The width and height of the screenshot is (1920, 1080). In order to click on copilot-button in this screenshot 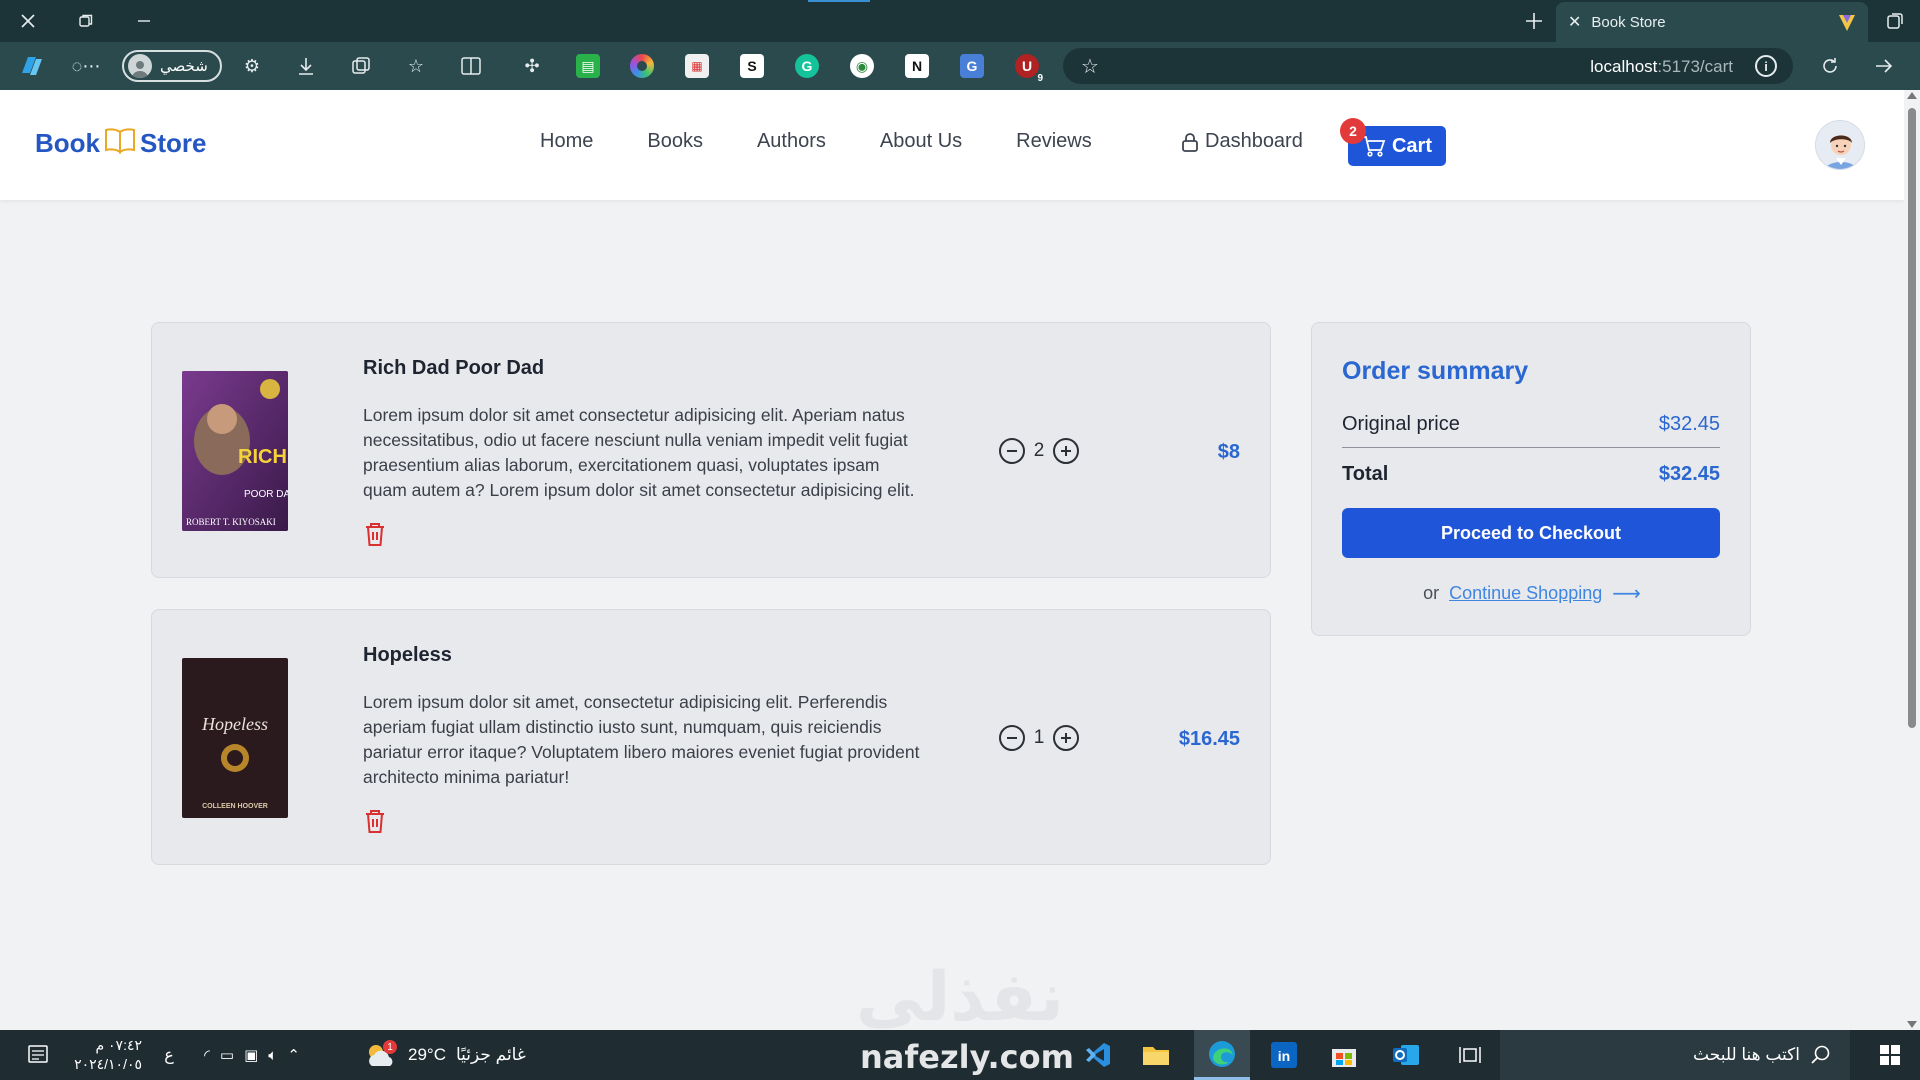, I will do `click(32, 66)`.